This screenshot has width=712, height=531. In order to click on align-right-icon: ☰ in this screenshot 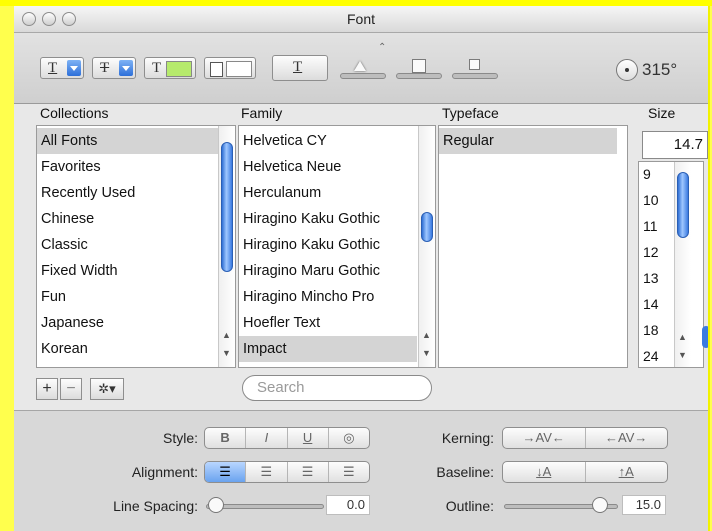, I will do `click(349, 472)`.